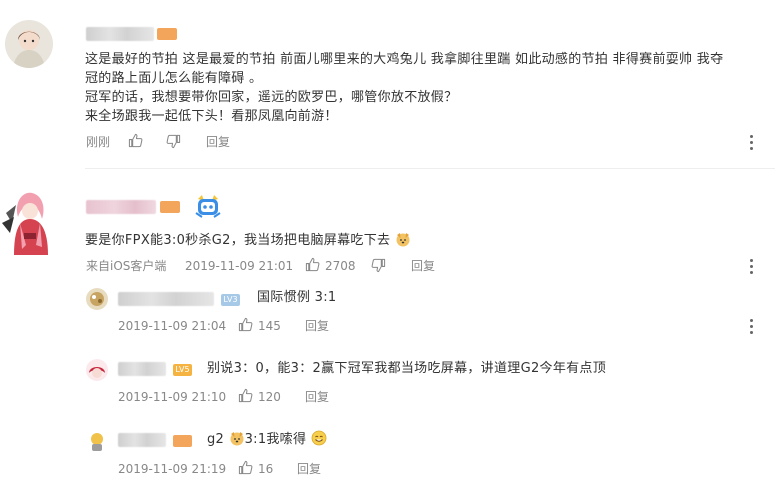 This screenshot has width=784, height=491. I want to click on reply-time: 2019-11-09 21:10, so click(172, 397).